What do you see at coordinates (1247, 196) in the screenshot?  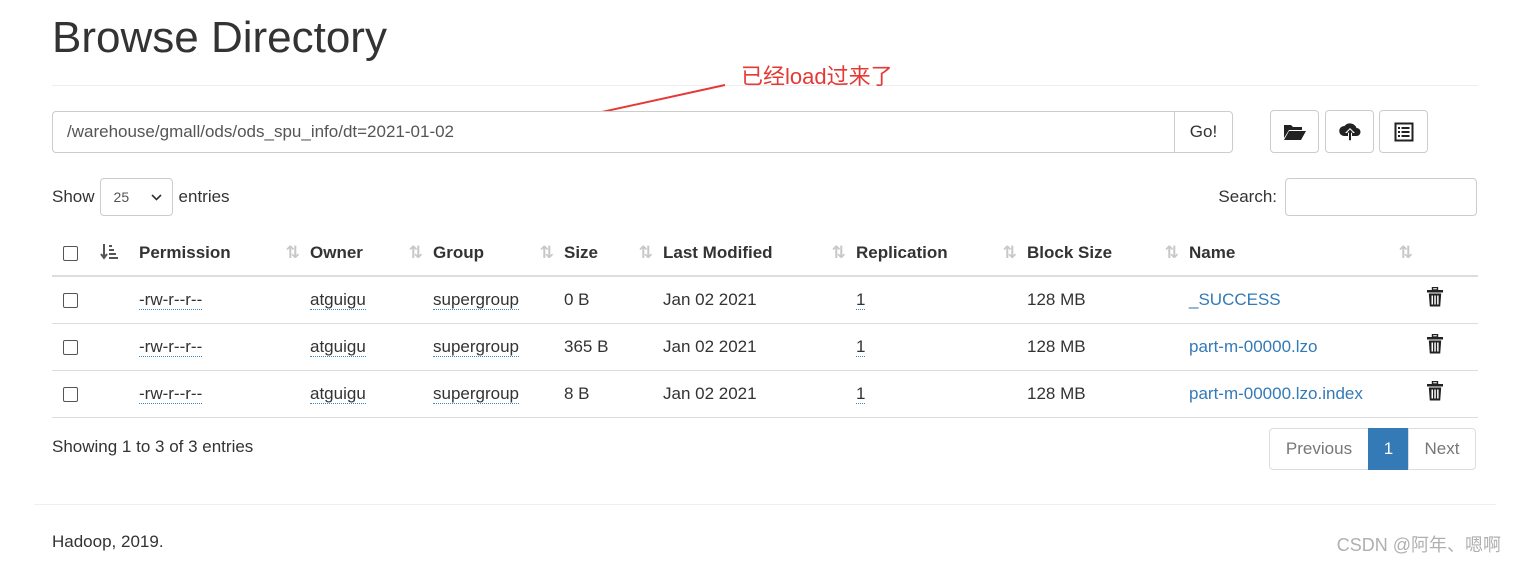 I see `search-label: Search:` at bounding box center [1247, 196].